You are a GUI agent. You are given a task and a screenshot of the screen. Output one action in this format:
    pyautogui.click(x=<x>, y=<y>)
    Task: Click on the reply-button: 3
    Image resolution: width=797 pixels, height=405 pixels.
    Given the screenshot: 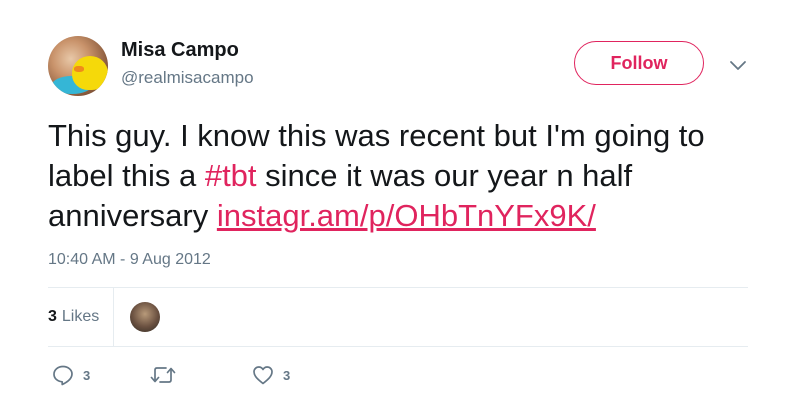 What is the action you would take?
    pyautogui.click(x=71, y=375)
    